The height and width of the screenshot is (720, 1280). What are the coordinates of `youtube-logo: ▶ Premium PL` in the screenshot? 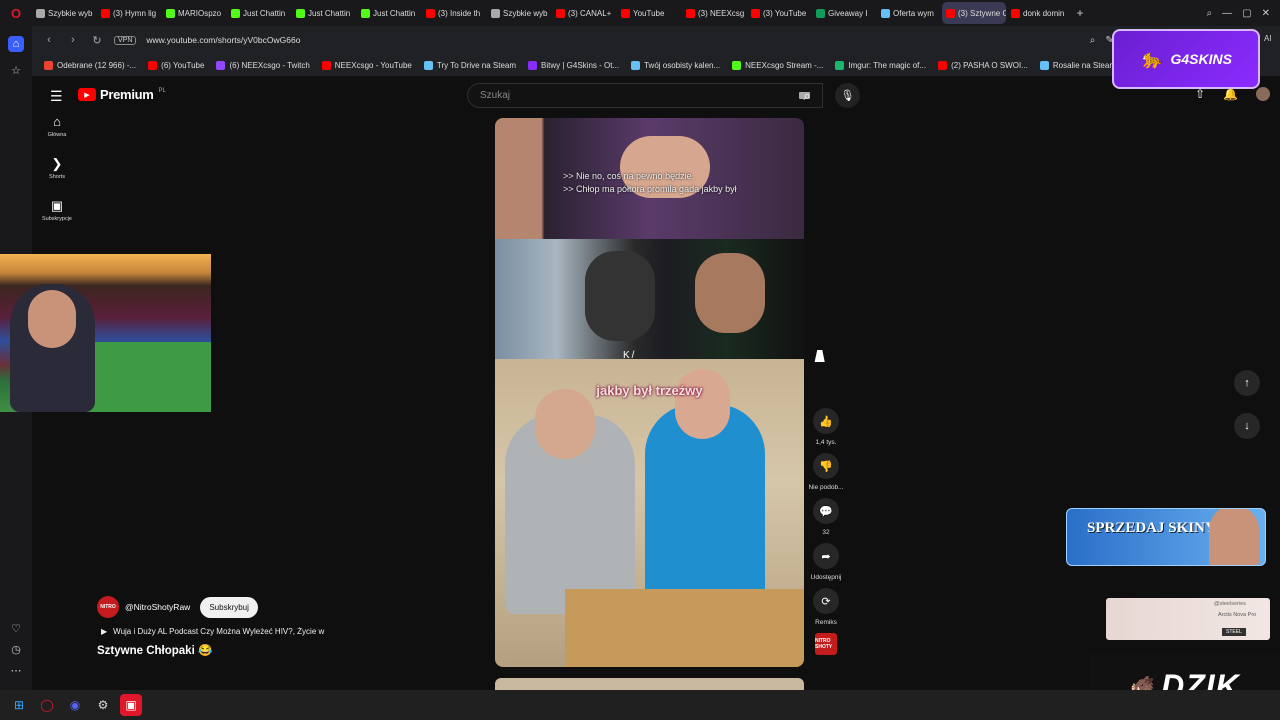 It's located at (122, 94).